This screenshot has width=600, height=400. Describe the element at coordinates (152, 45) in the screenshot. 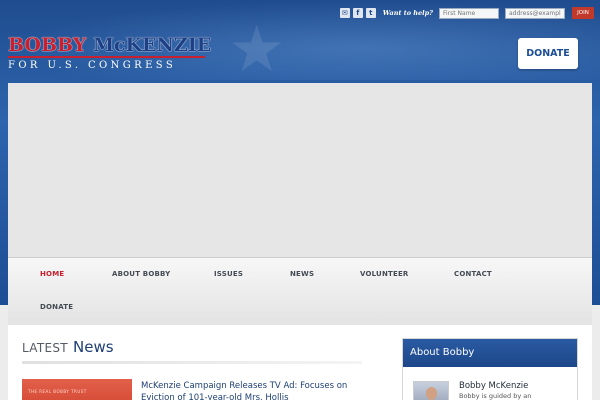

I see `logo-last-name: McKENZIE` at that location.